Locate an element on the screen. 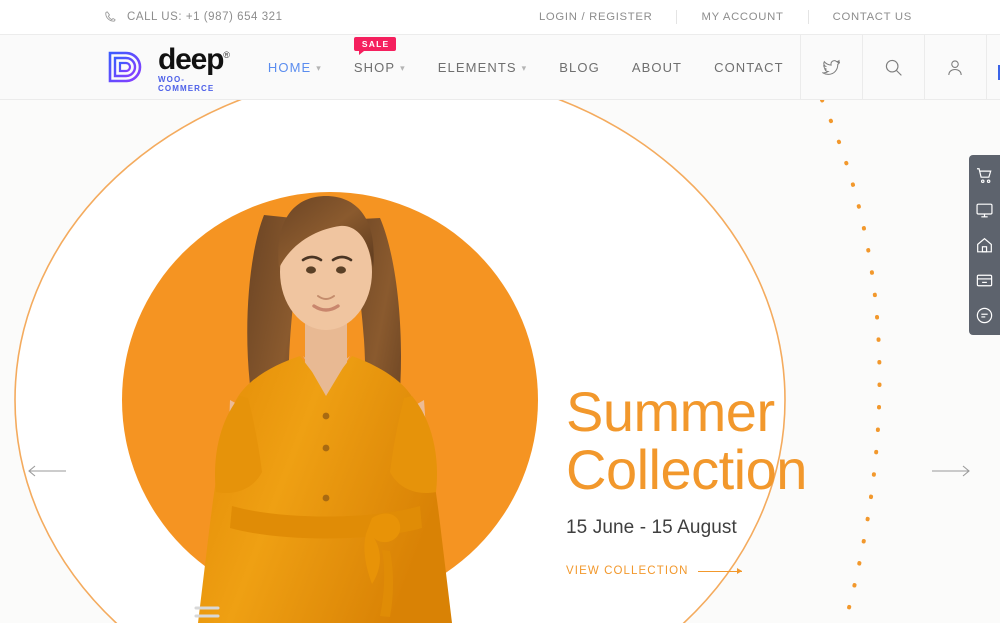 This screenshot has width=1000, height=623. nav-label-about: ABOUT is located at coordinates (657, 67).